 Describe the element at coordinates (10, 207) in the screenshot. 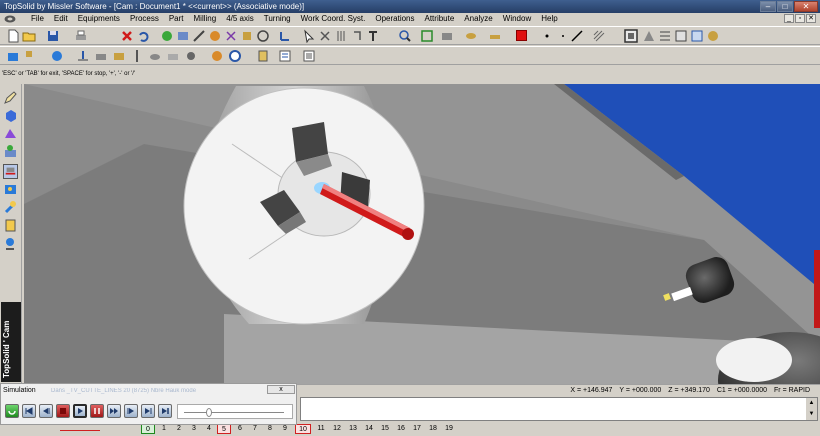

I see `tooling-icon` at that location.